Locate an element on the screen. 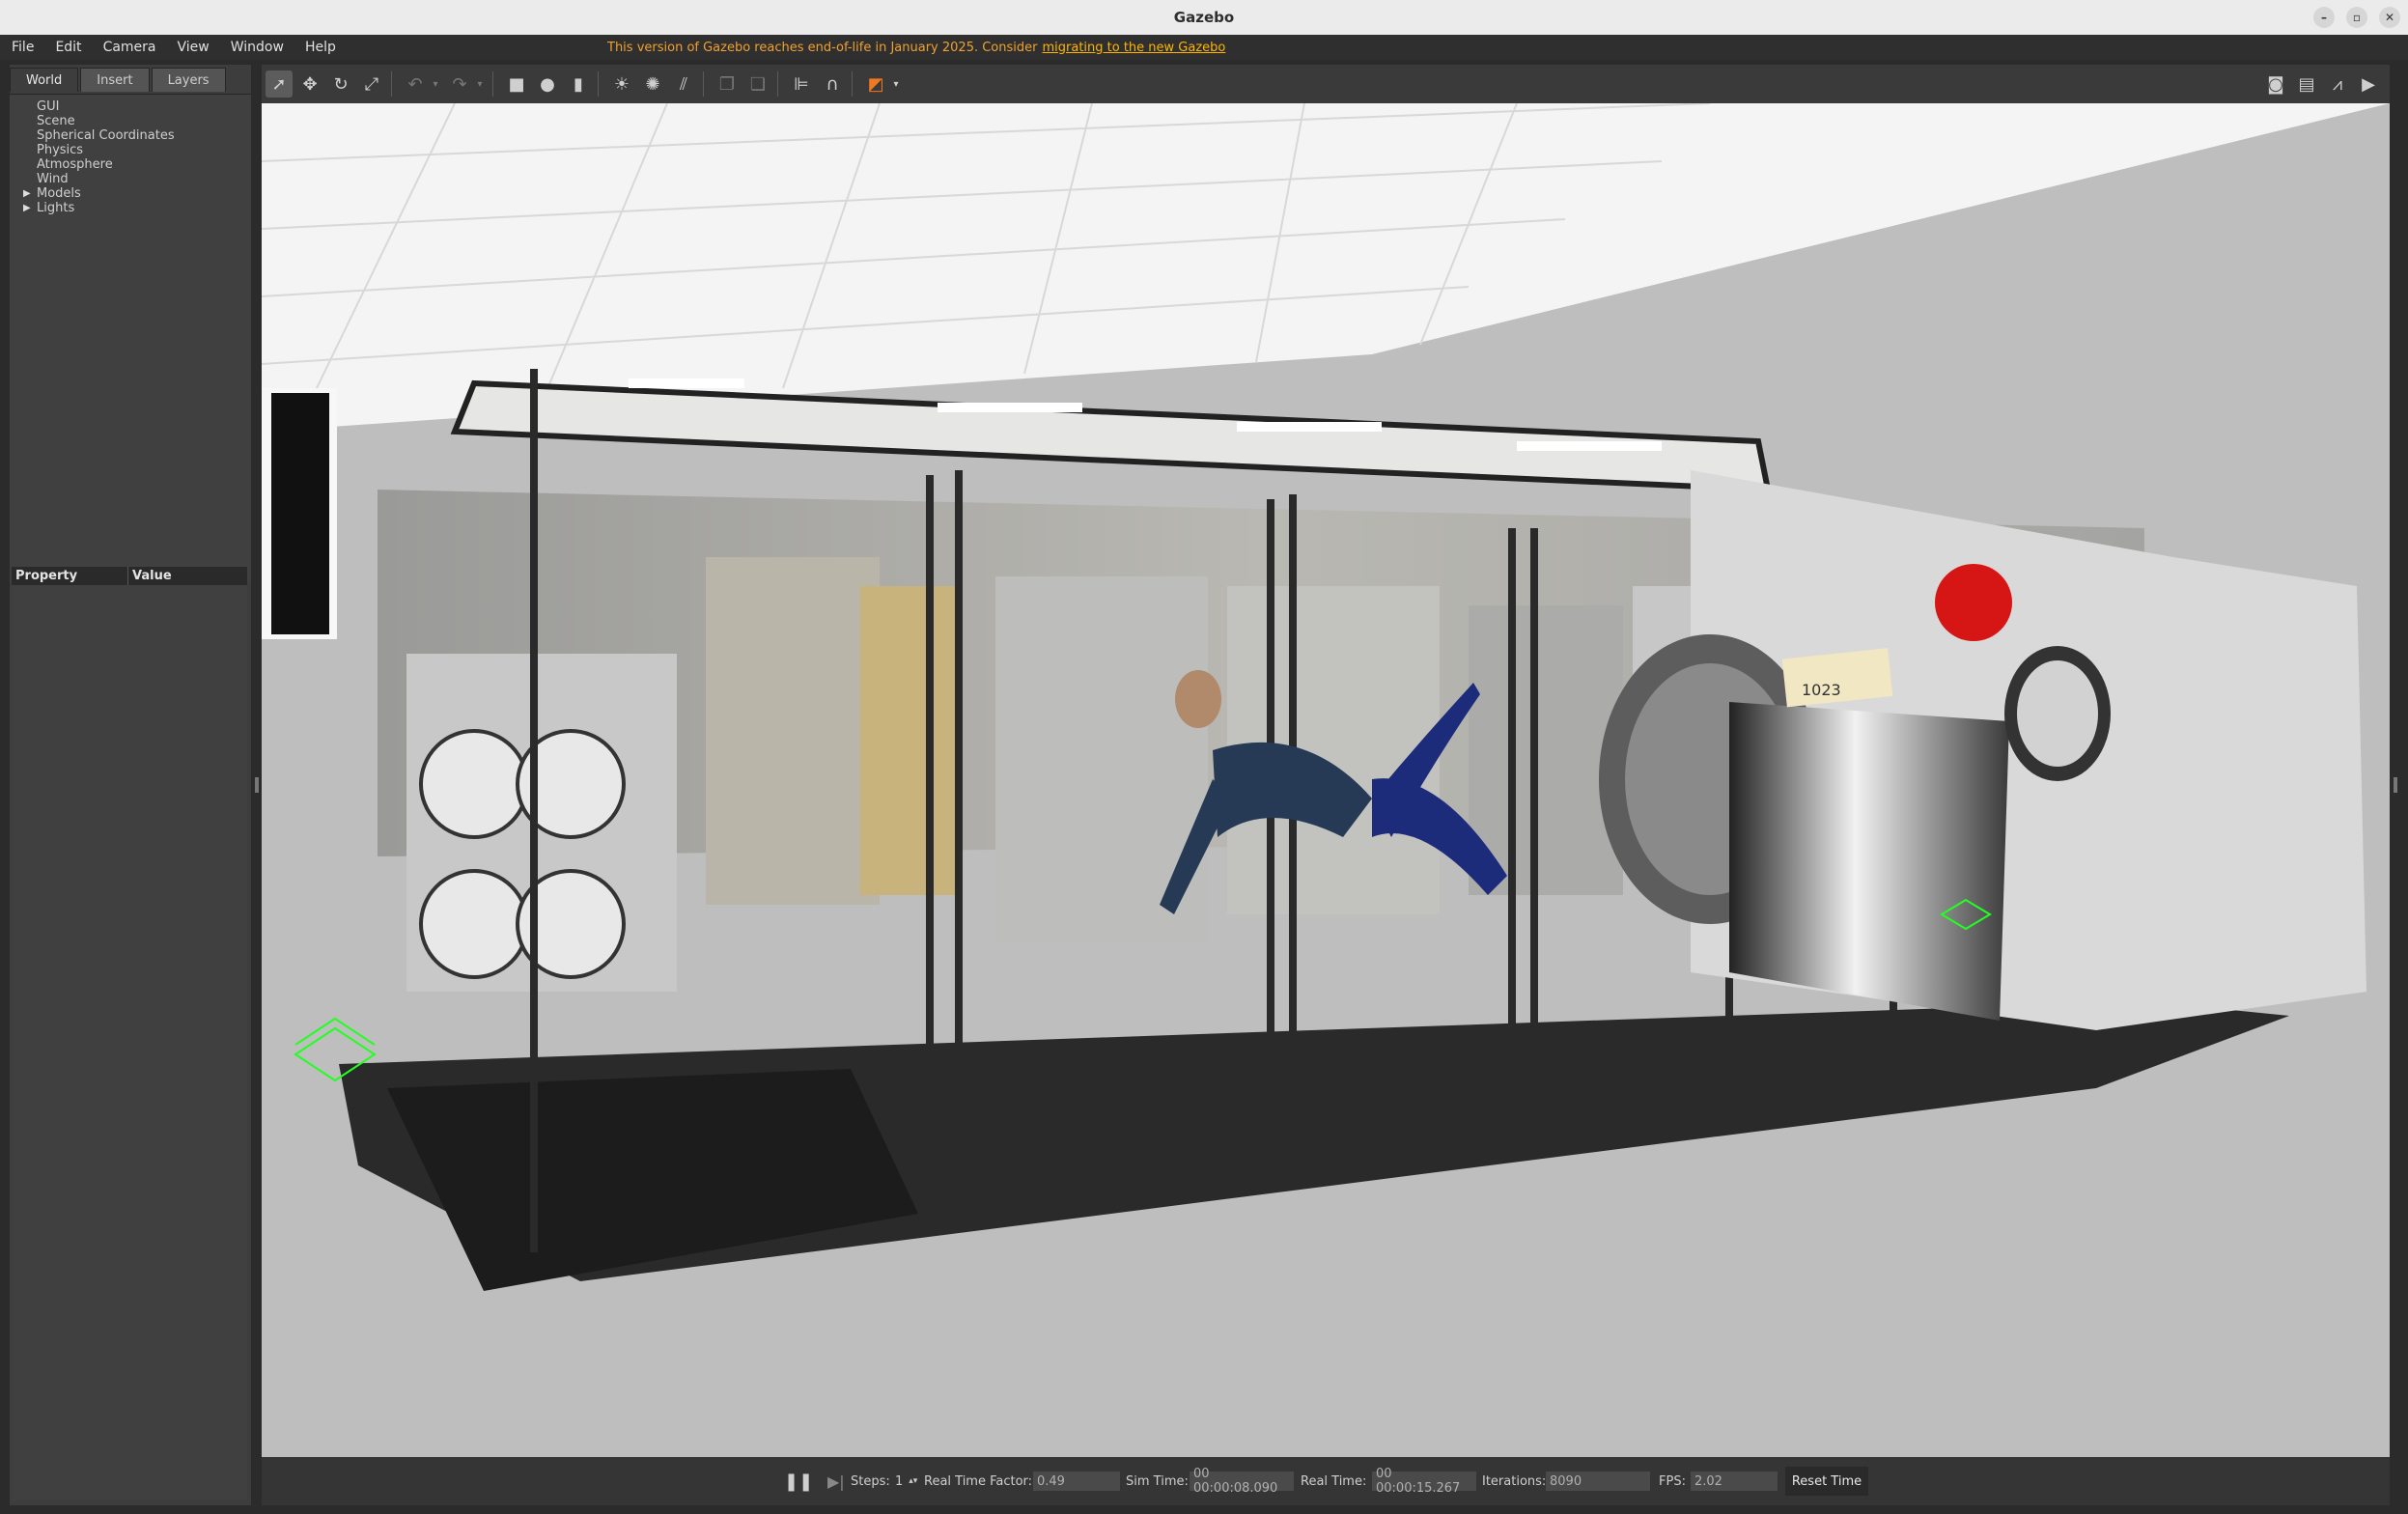 The image size is (2408, 1514). steps-value: 1 is located at coordinates (900, 1481).